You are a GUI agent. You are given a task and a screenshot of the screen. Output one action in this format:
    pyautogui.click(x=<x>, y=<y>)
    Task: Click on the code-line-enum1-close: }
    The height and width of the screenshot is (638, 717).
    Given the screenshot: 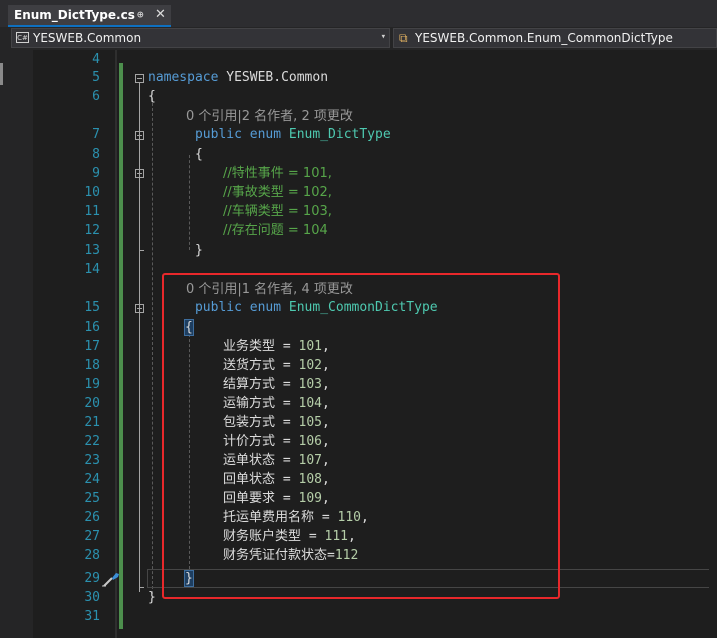 What is the action you would take?
    pyautogui.click(x=175, y=250)
    